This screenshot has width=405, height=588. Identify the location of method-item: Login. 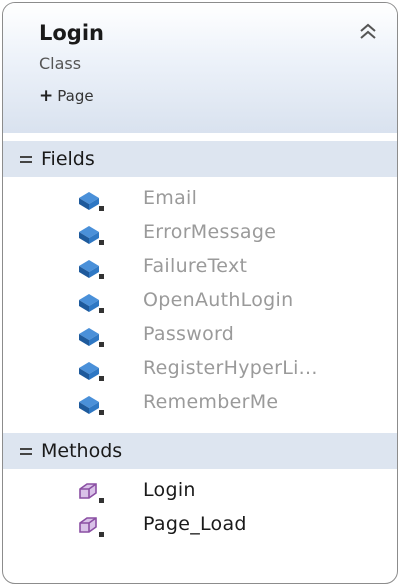
(200, 492).